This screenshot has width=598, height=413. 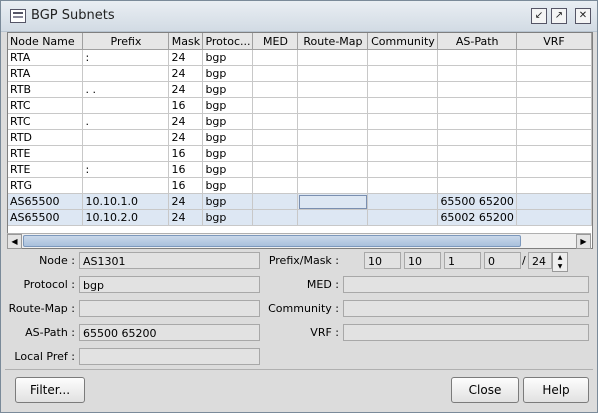 I want to click on community-field, so click(x=466, y=308).